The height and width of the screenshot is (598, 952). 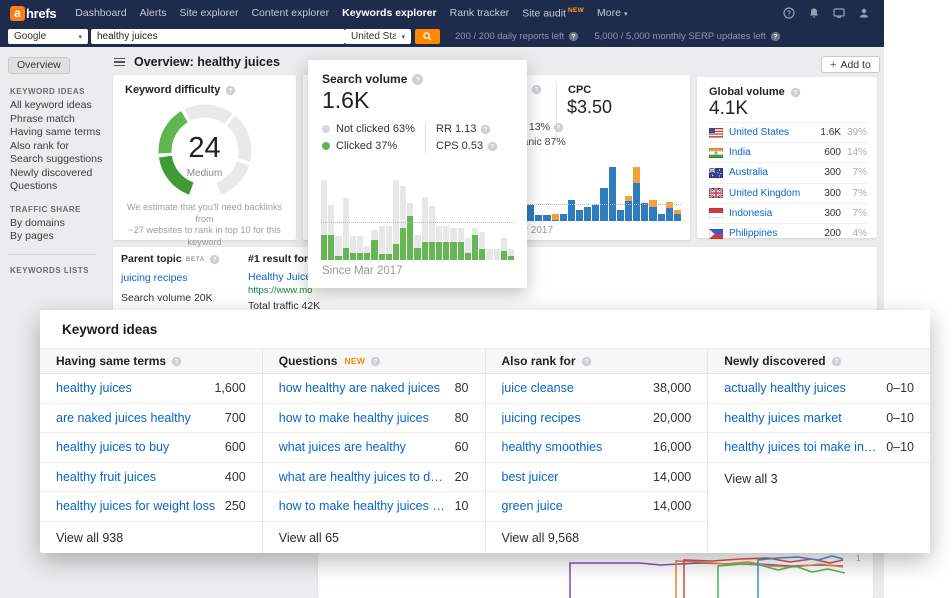 I want to click on keyword-link: what are healthy juices to drink, so click(x=363, y=477).